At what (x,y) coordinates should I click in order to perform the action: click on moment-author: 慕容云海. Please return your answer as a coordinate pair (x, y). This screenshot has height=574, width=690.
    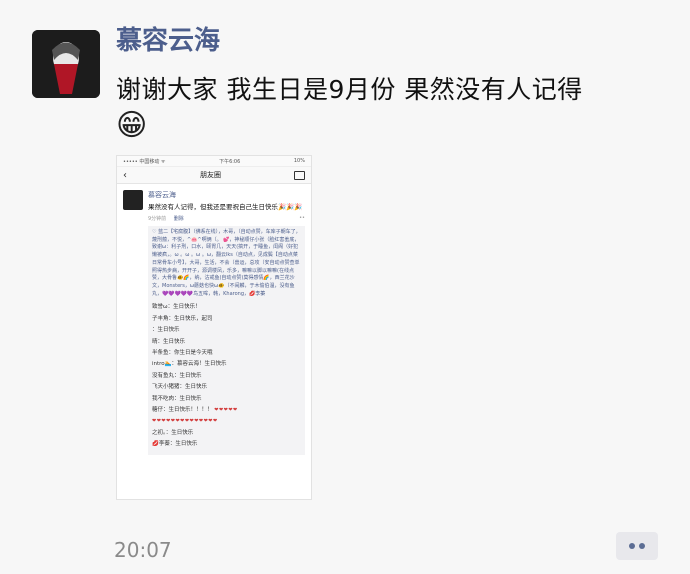
    Looking at the image, I should click on (162, 195).